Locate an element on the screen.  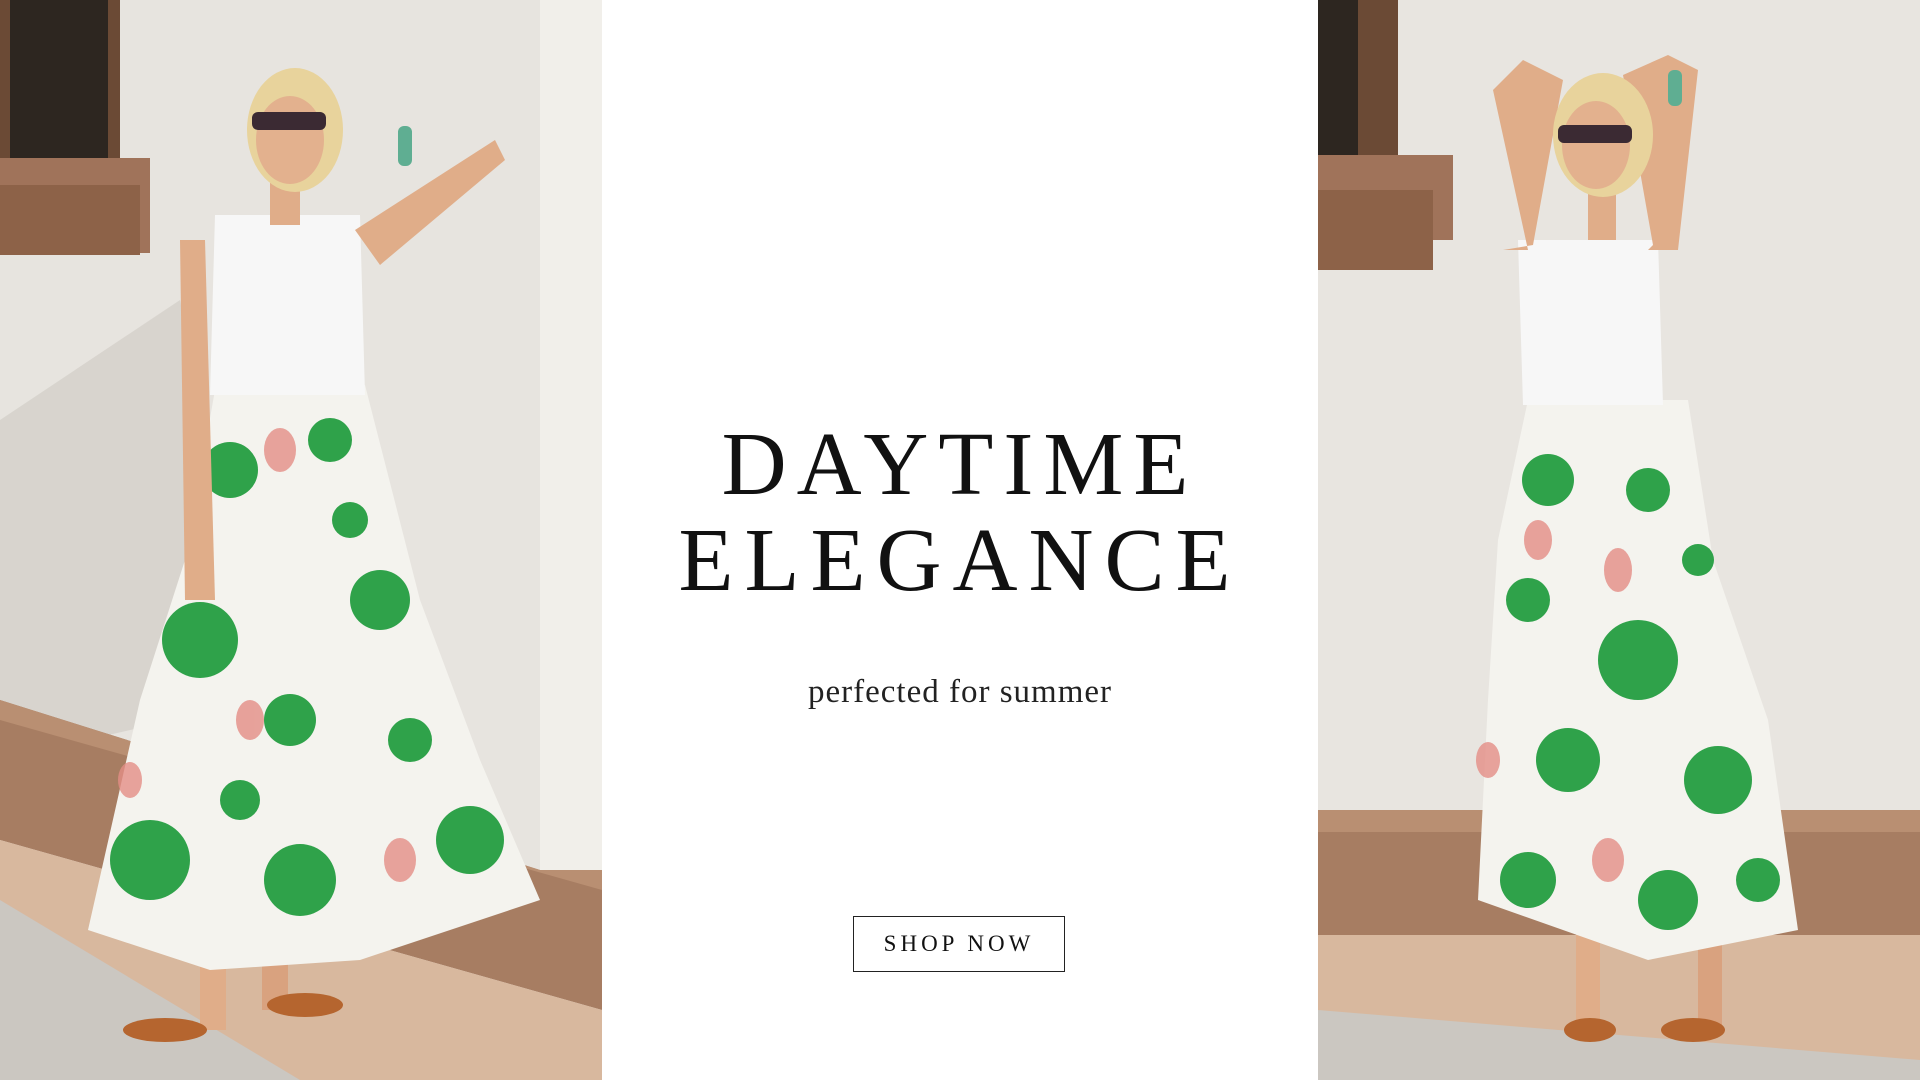
headline-line-1: DAYTIME is located at coordinates (960, 464).